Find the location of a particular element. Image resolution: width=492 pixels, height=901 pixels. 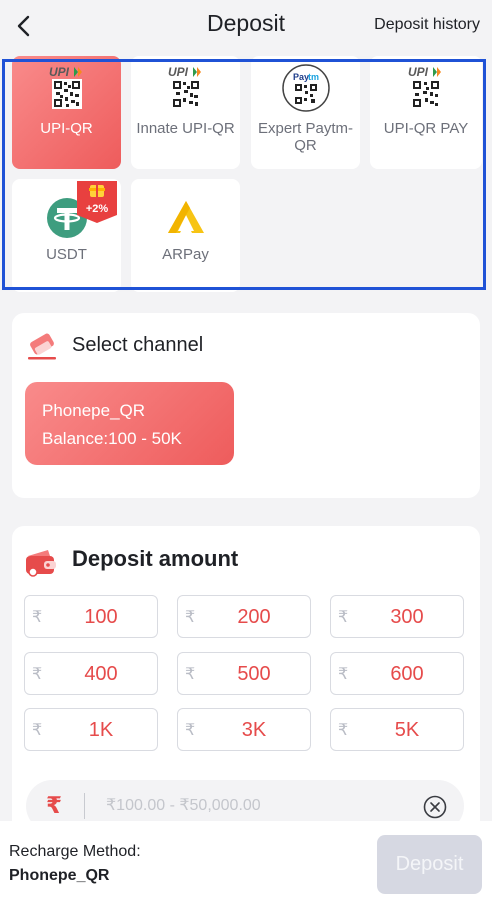

header: Deposit Deposit history is located at coordinates (246, 26).